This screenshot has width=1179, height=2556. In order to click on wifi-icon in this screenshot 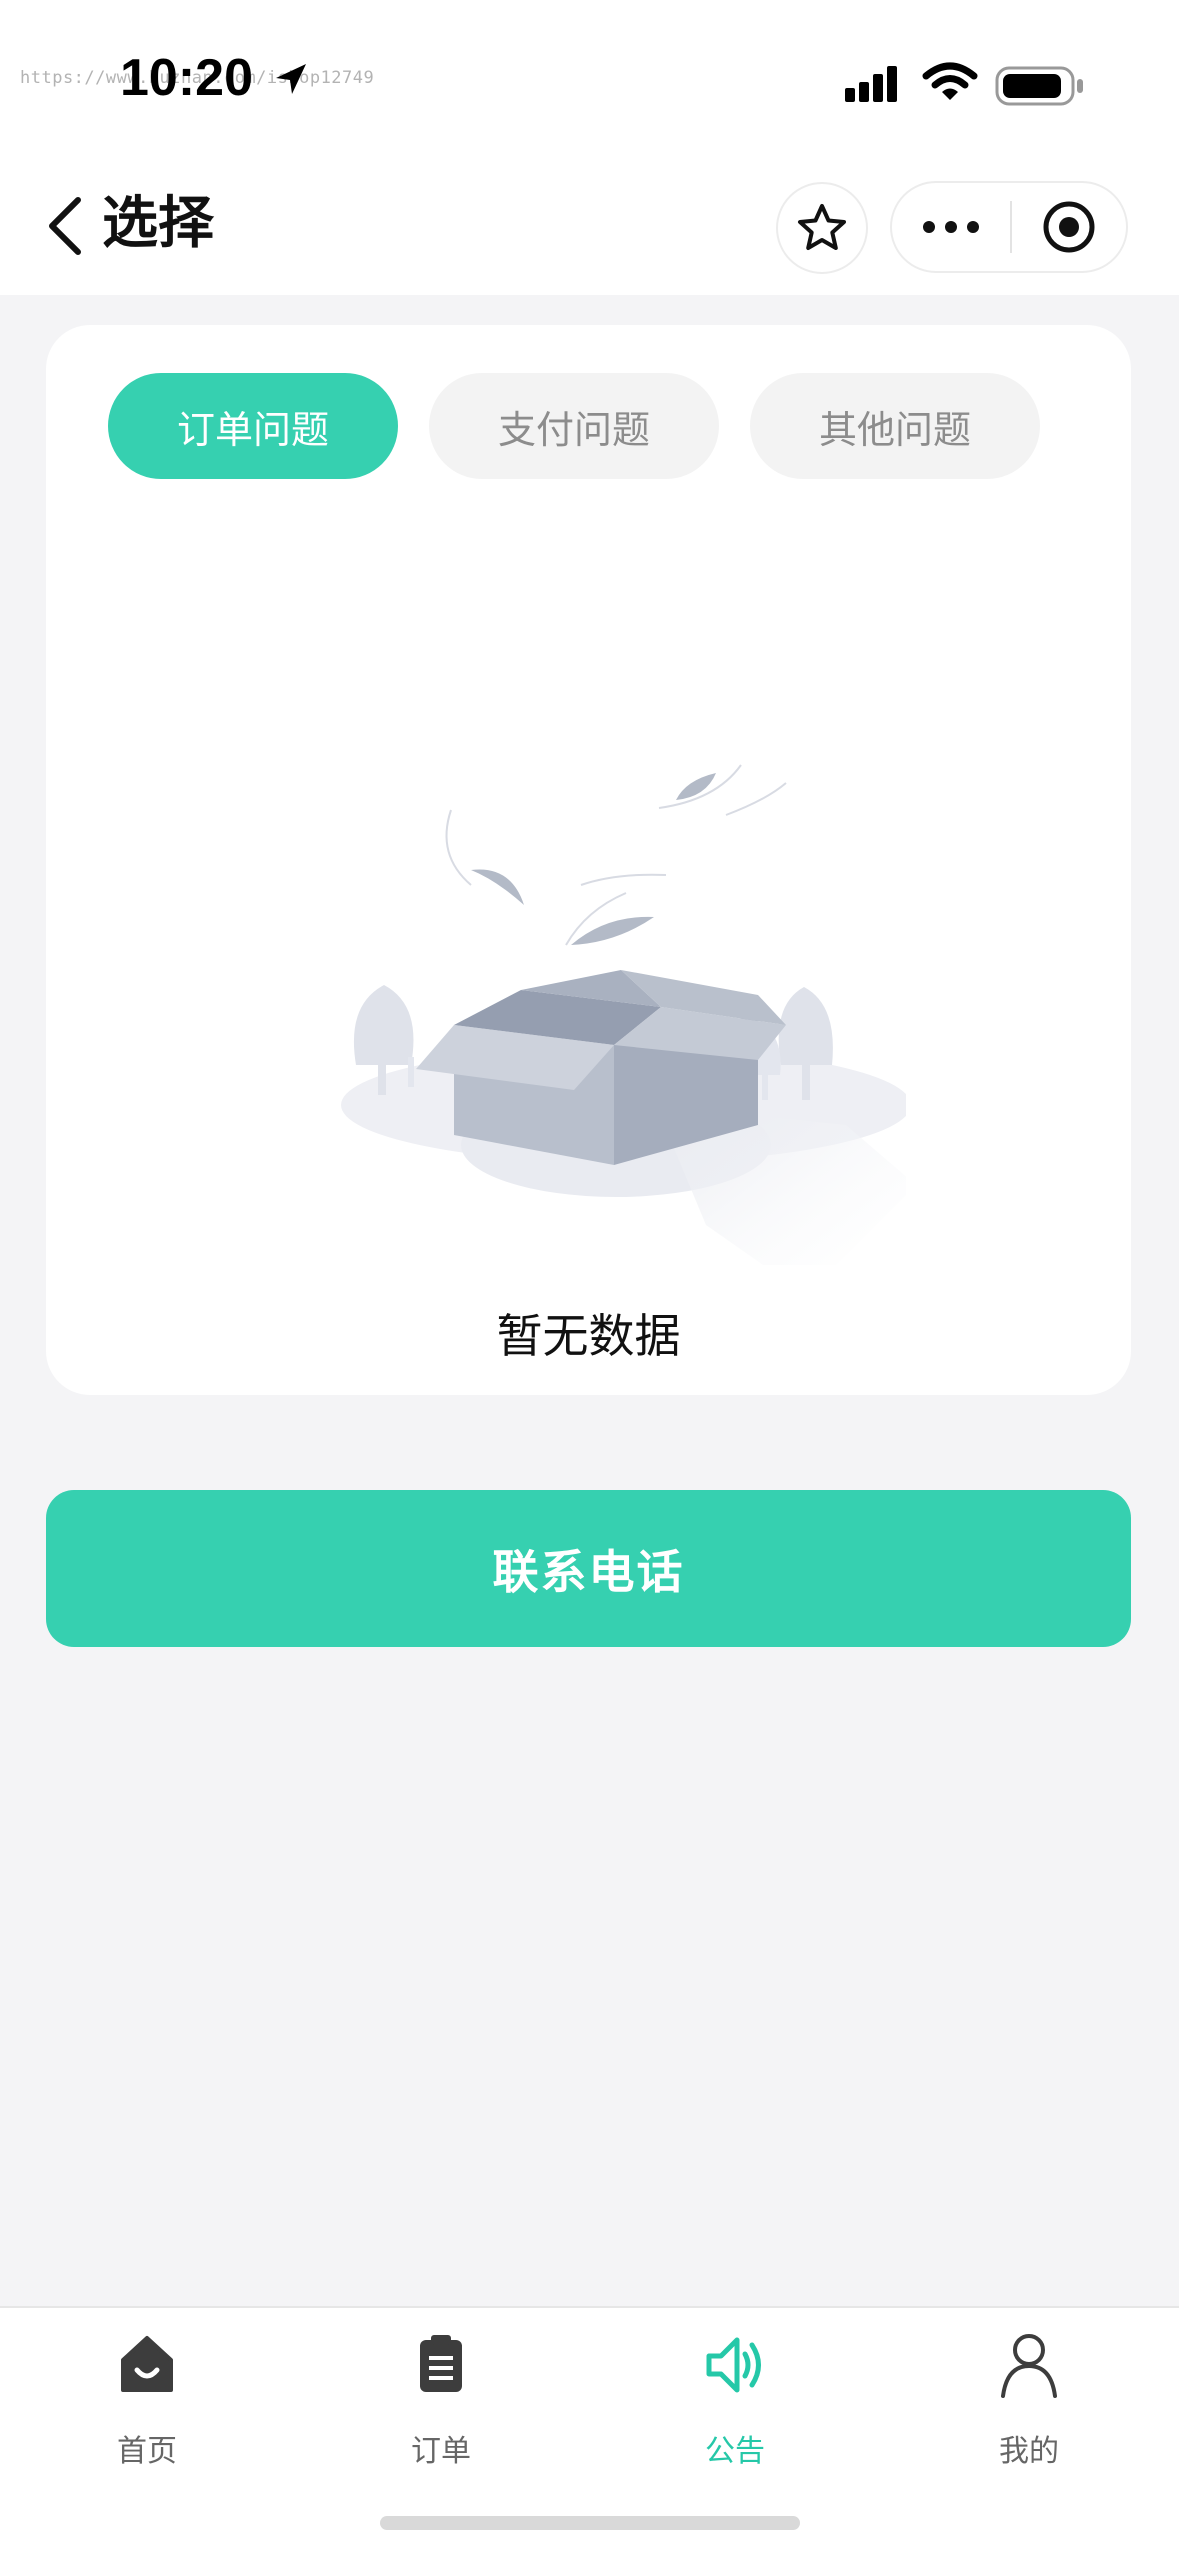, I will do `click(950, 81)`.